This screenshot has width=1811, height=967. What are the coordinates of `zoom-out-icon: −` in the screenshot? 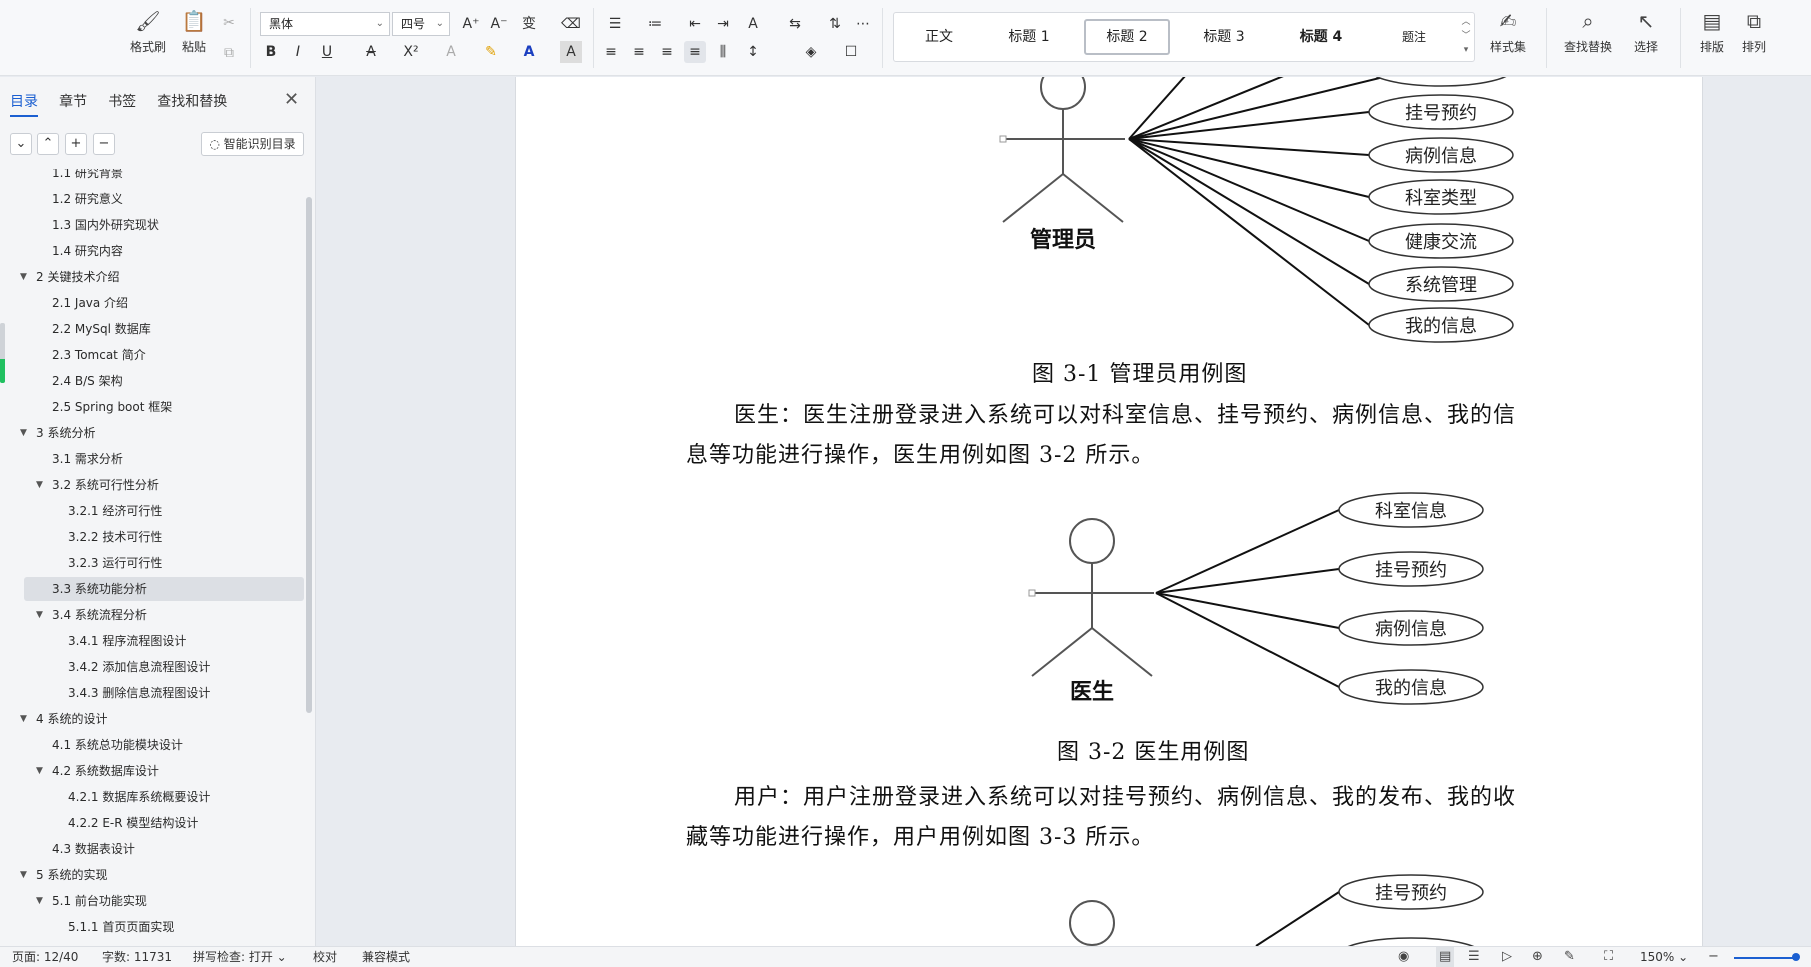 It's located at (1713, 957).